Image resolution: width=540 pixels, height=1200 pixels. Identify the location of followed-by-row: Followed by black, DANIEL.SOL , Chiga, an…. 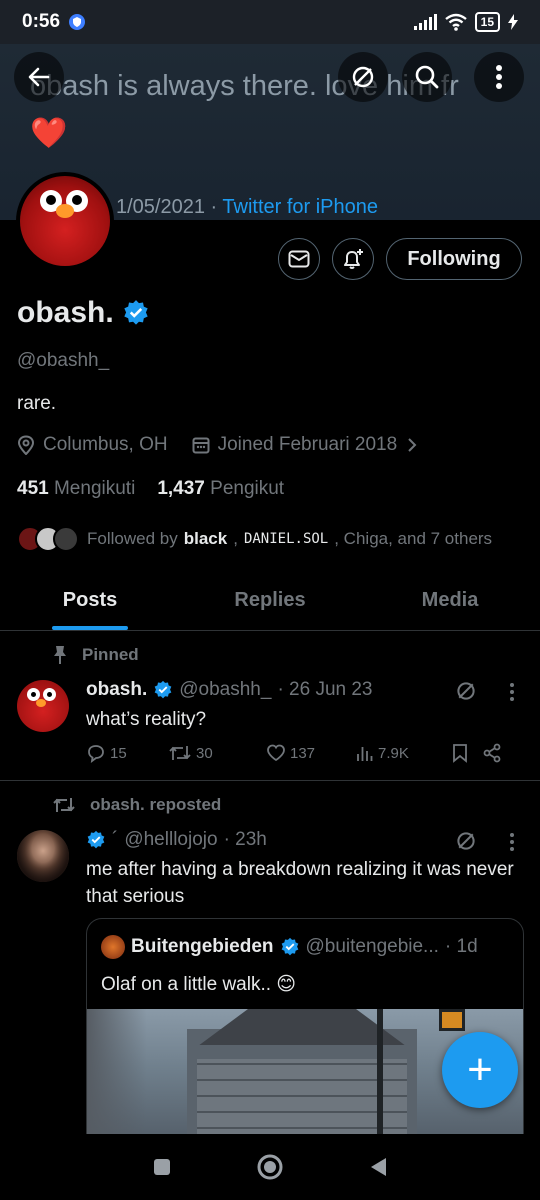
(254, 539).